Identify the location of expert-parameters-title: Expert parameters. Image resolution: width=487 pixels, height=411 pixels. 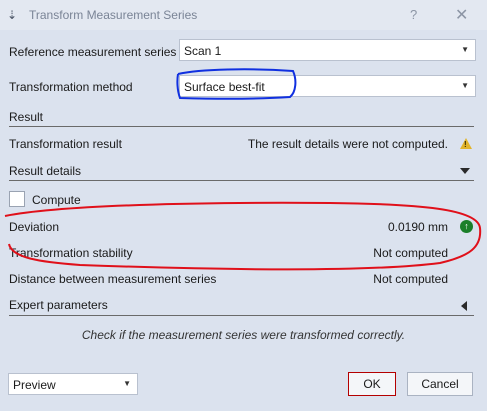
(58, 305).